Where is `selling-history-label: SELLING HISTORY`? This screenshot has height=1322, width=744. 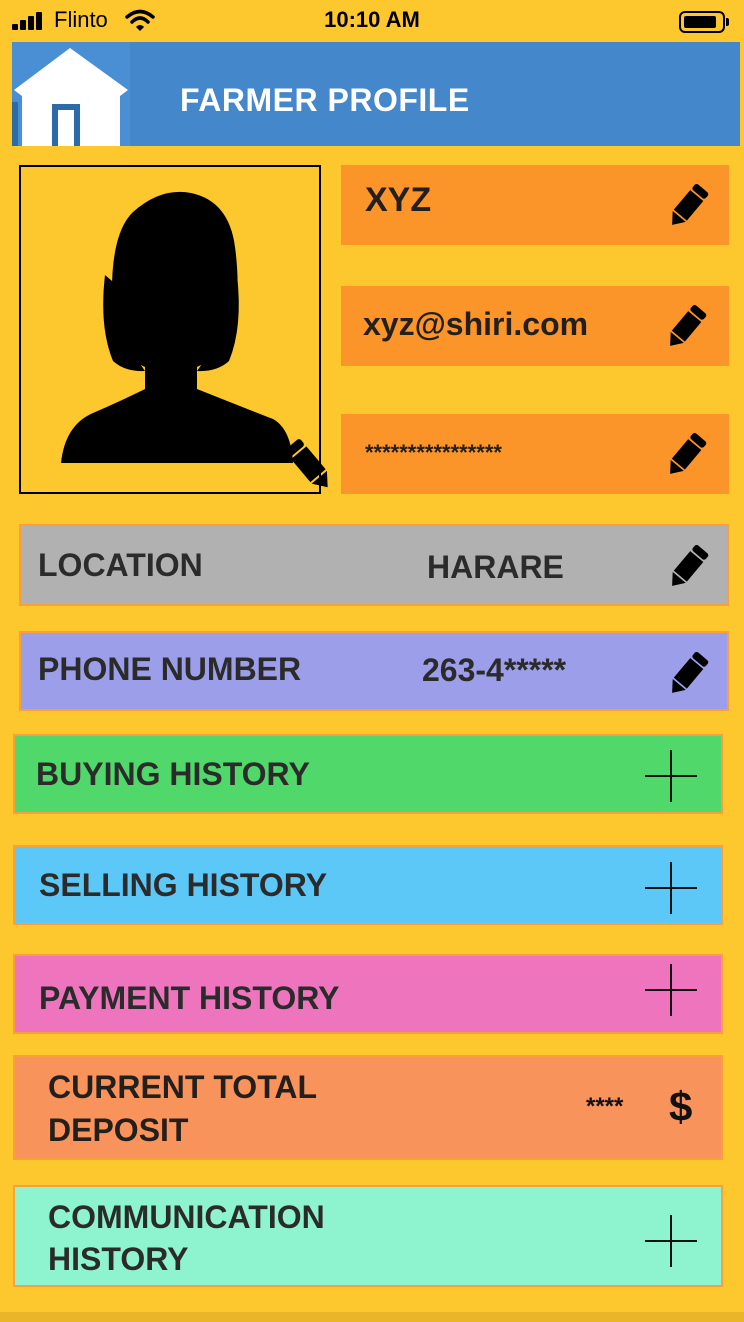
selling-history-label: SELLING HISTORY is located at coordinates (183, 885).